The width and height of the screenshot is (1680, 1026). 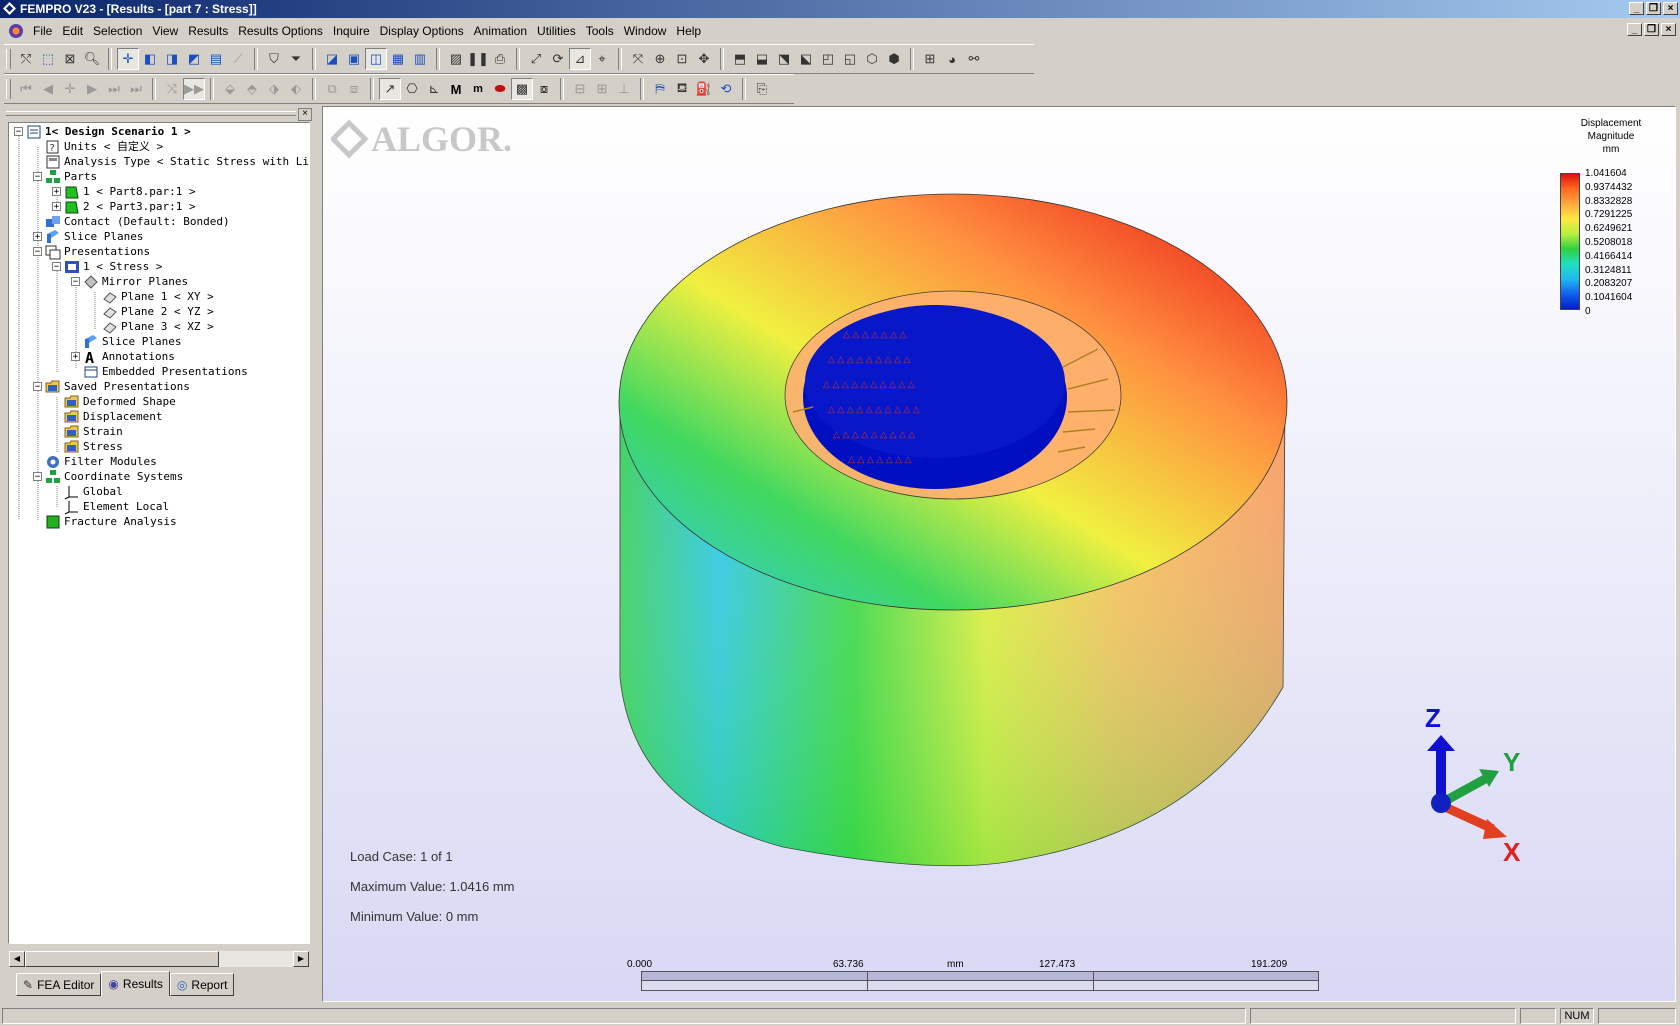 What do you see at coordinates (784, 59) in the screenshot?
I see `cube-top-icon: ⬔` at bounding box center [784, 59].